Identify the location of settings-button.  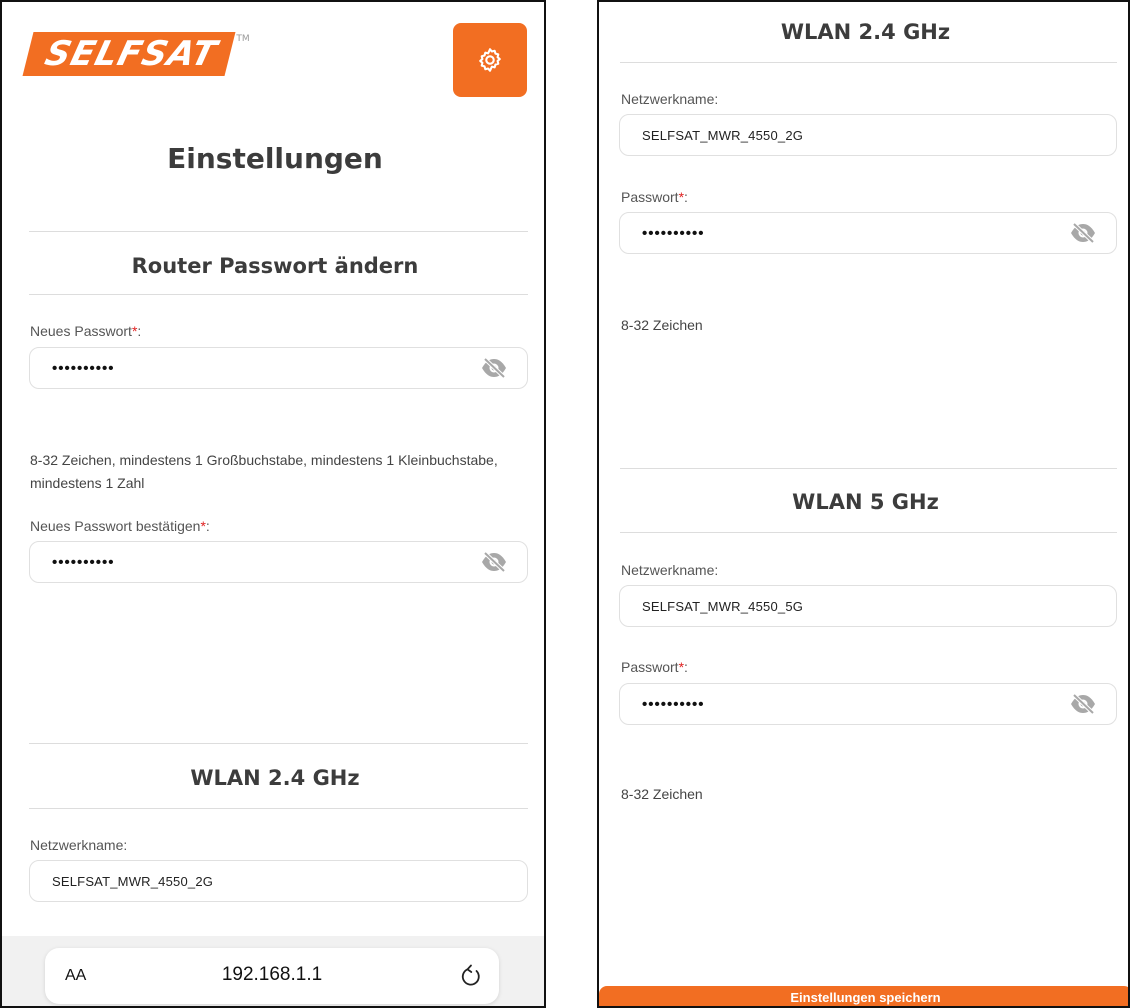
(490, 60).